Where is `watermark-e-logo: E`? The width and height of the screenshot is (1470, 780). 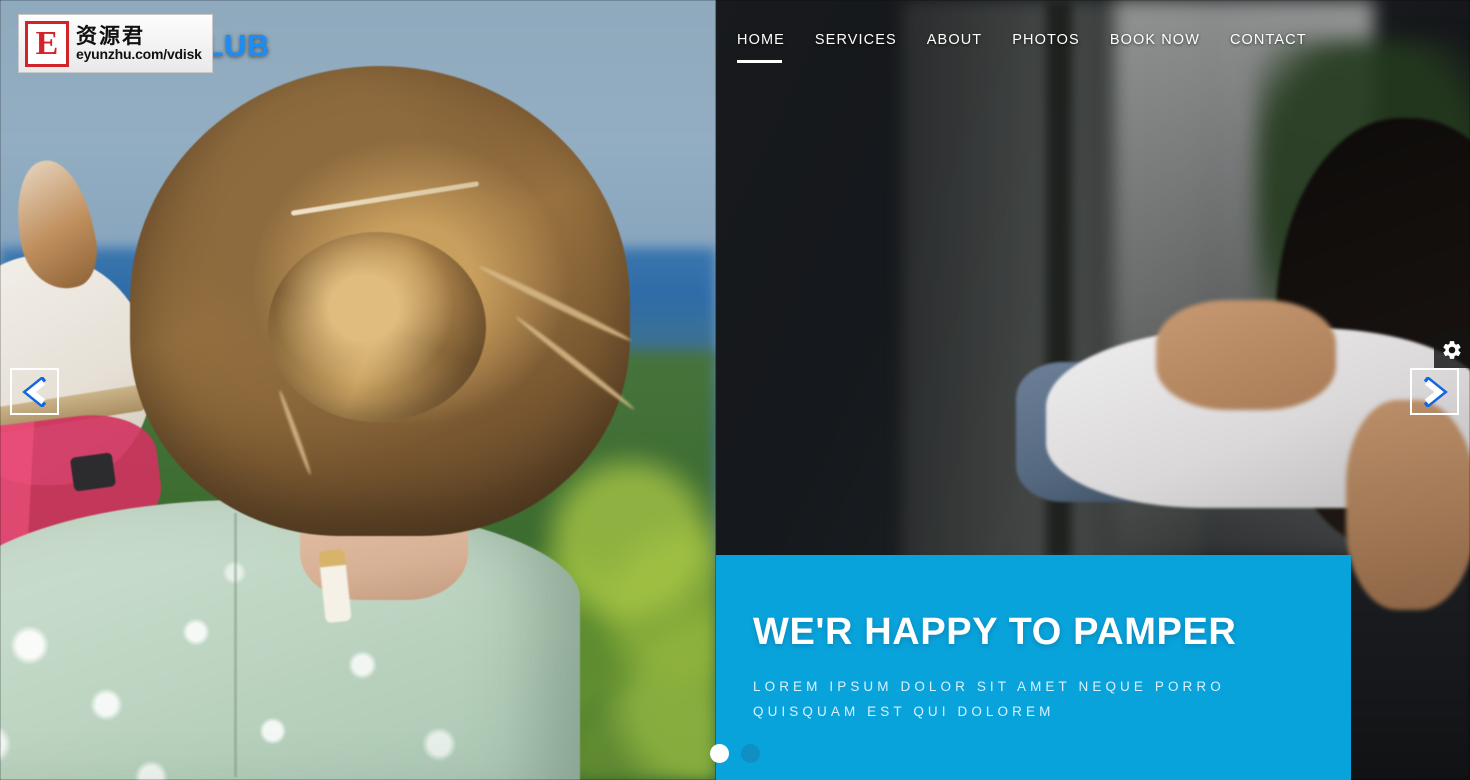 watermark-e-logo: E is located at coordinates (47, 43).